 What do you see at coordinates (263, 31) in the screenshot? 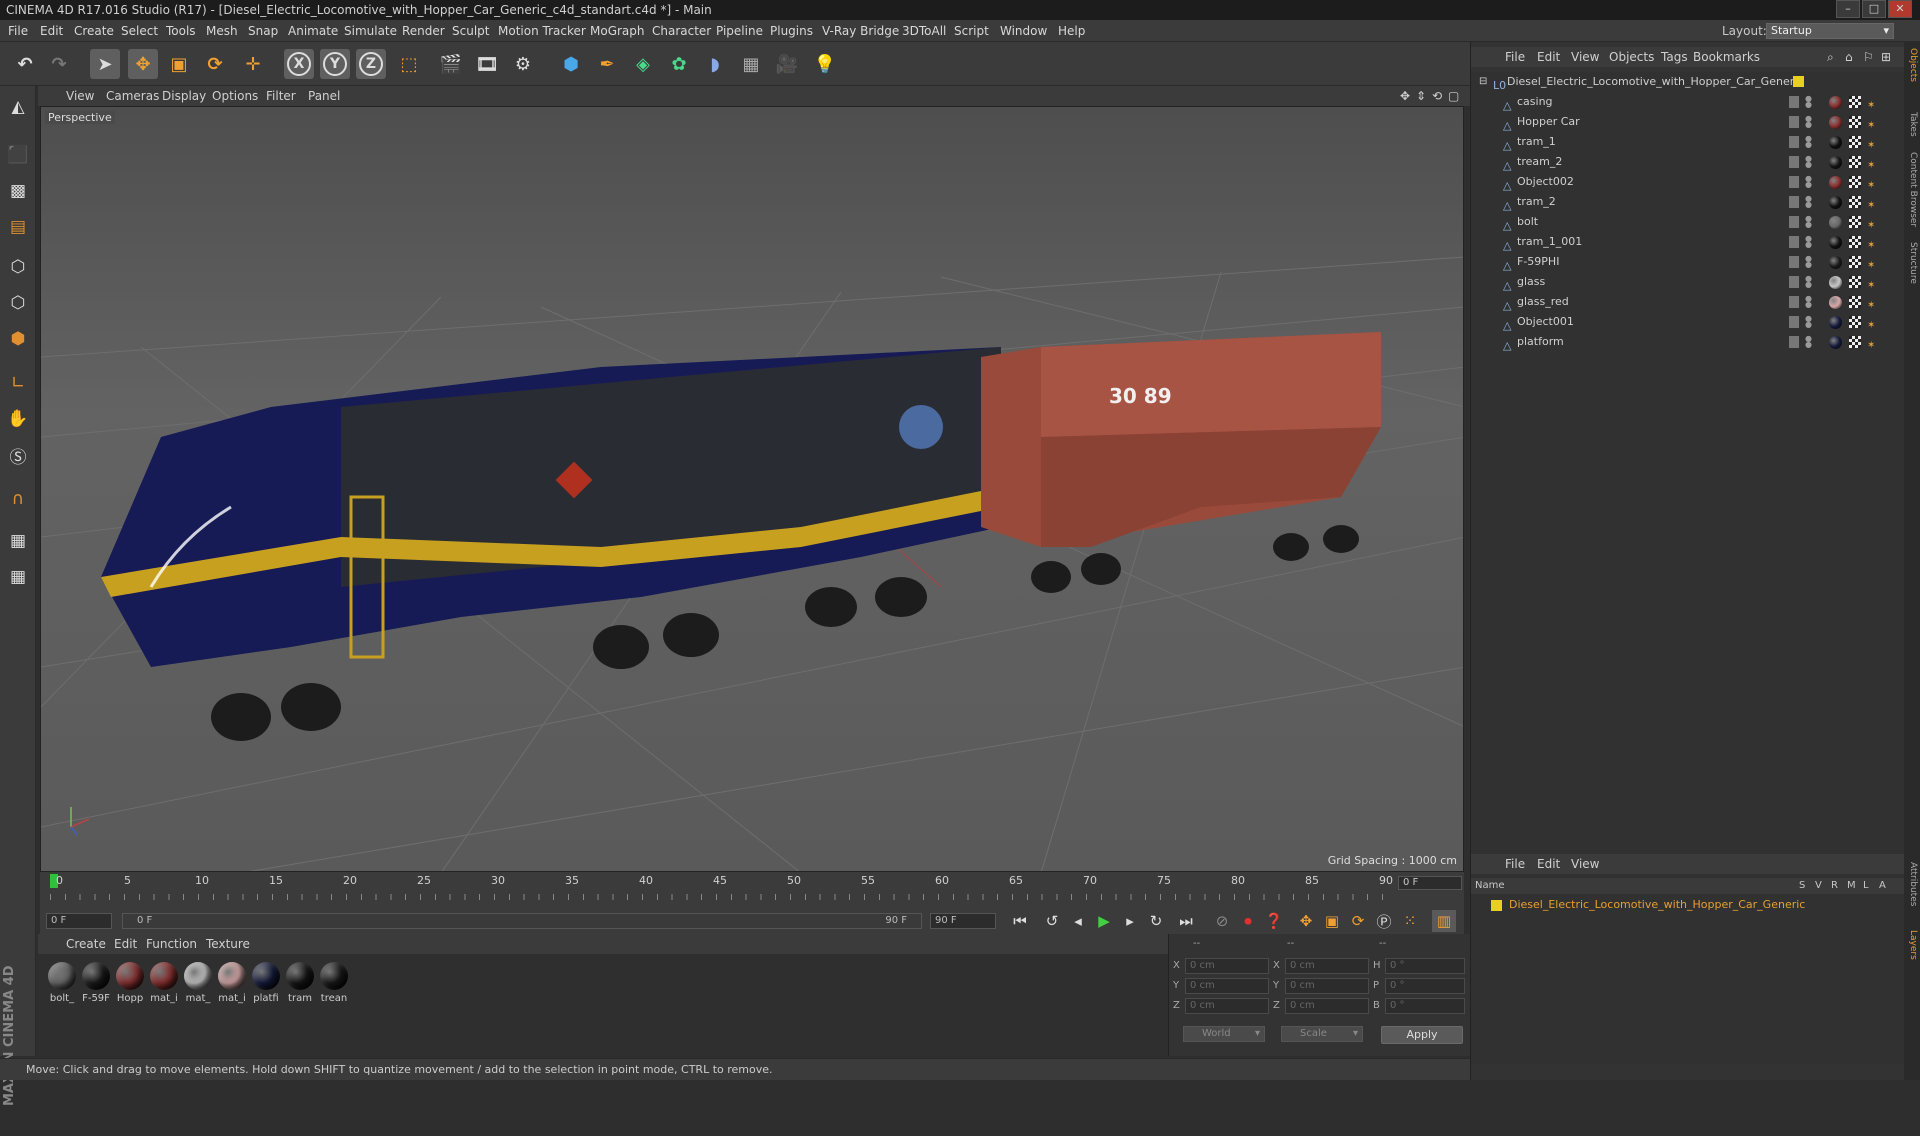
I see `menu-snap: Snap` at bounding box center [263, 31].